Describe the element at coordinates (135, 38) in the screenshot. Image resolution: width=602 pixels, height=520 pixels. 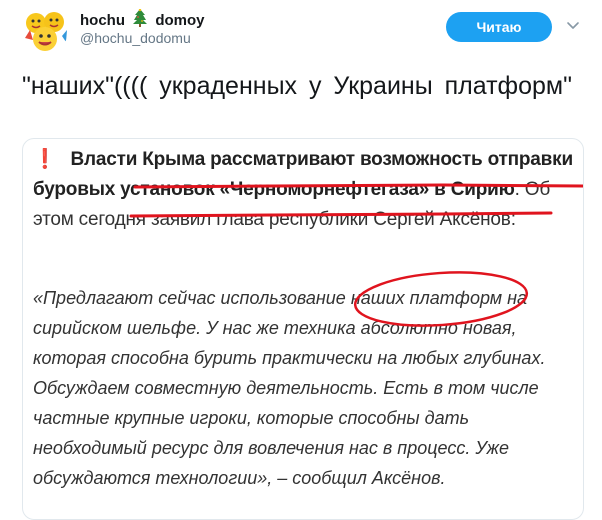
I see `user-handle: @hochu_dodomu` at that location.